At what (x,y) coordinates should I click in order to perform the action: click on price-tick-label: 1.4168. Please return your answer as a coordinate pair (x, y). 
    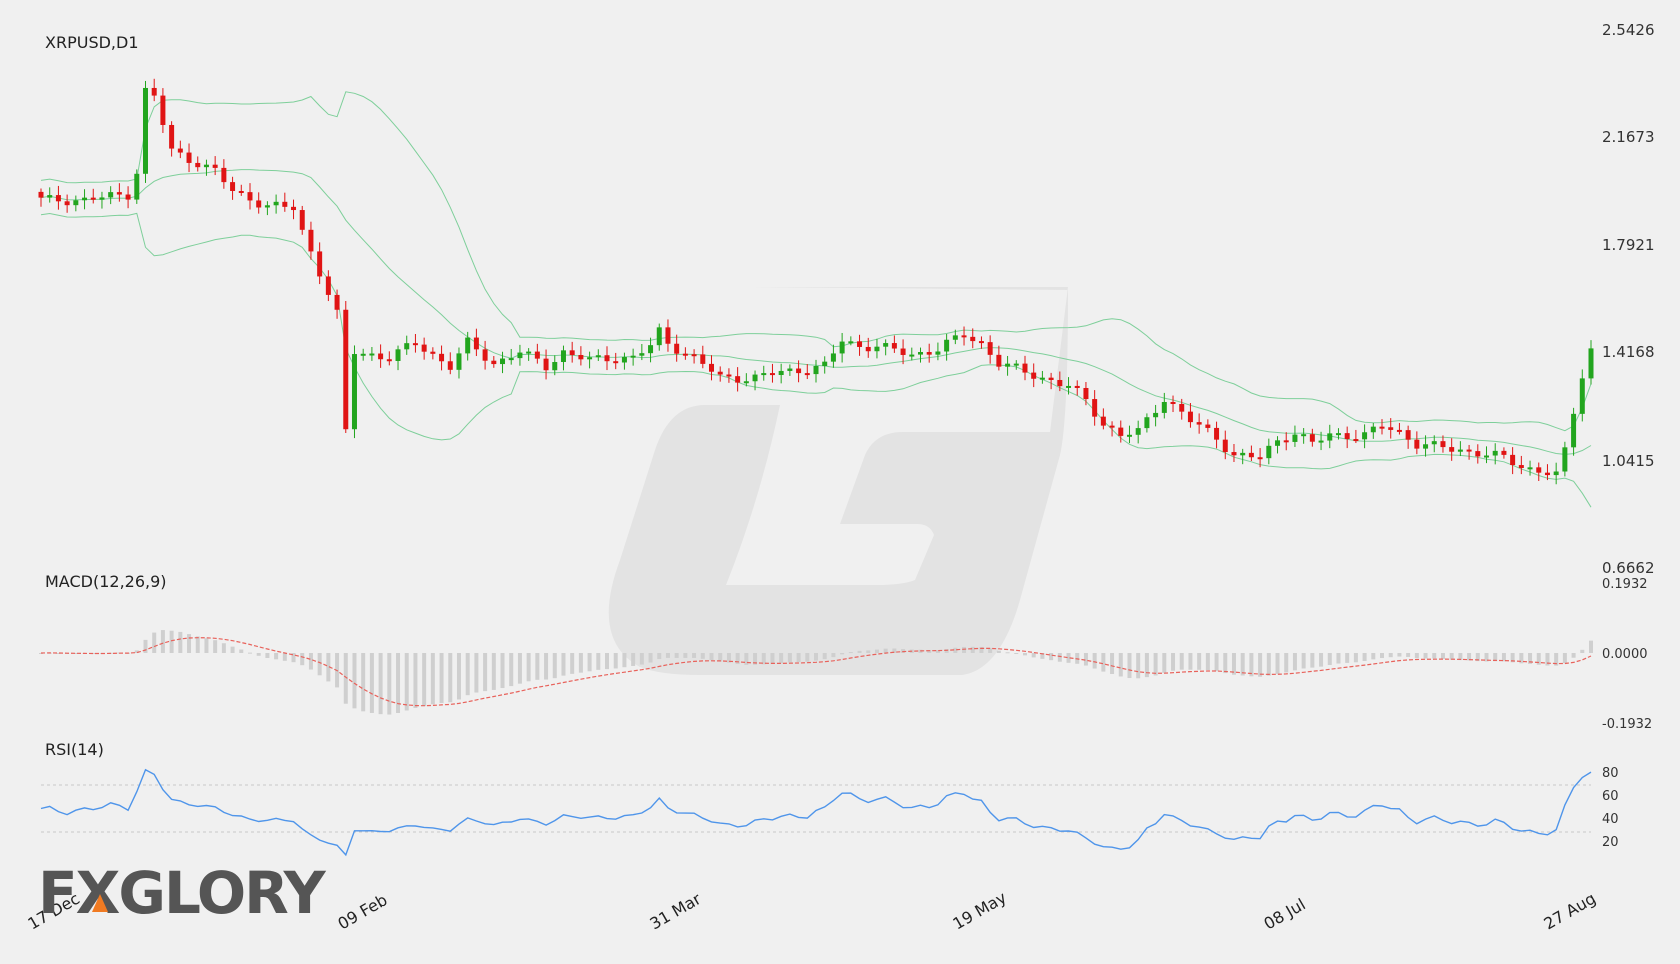
    Looking at the image, I should click on (1628, 352).